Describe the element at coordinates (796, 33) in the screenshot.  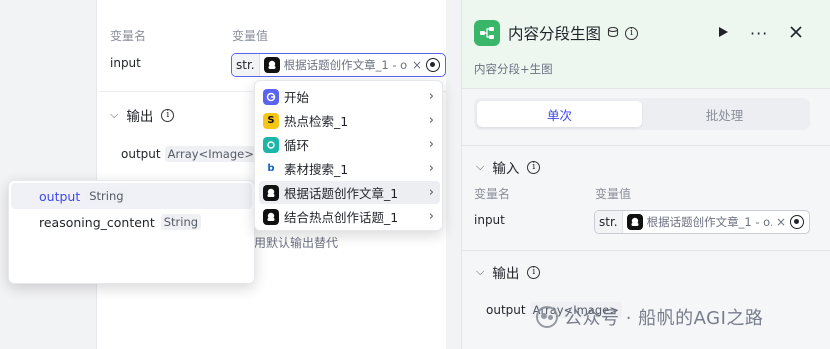
I see `close-icon` at that location.